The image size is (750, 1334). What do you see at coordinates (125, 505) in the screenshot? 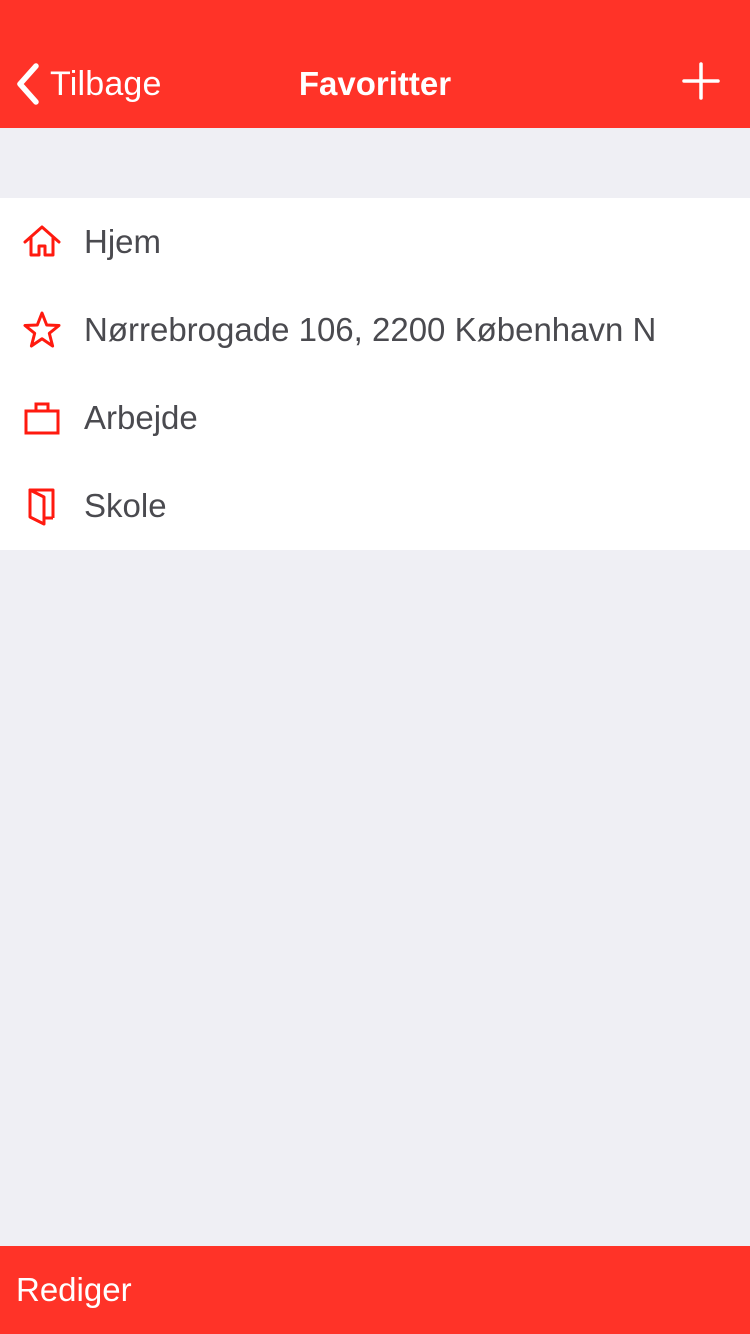
I see `favorite-item-label: Skole` at bounding box center [125, 505].